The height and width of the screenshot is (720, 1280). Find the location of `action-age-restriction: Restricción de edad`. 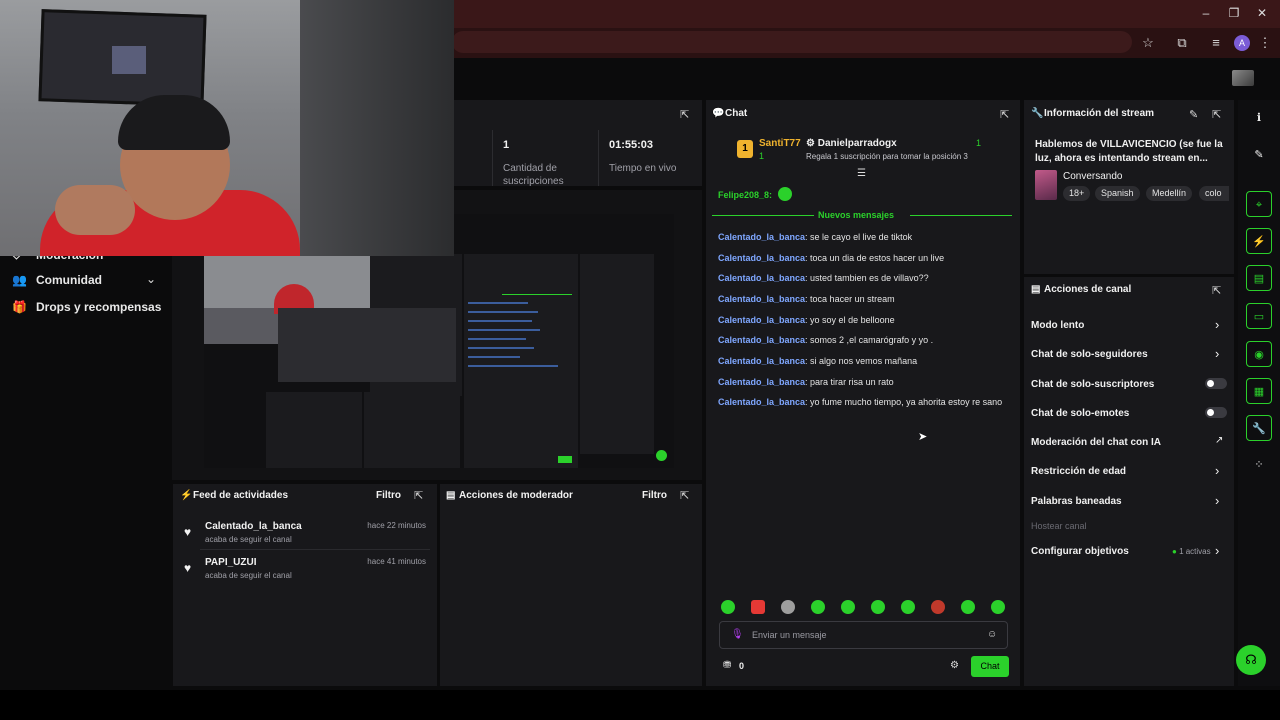

action-age-restriction: Restricción de edad is located at coordinates (1078, 471).